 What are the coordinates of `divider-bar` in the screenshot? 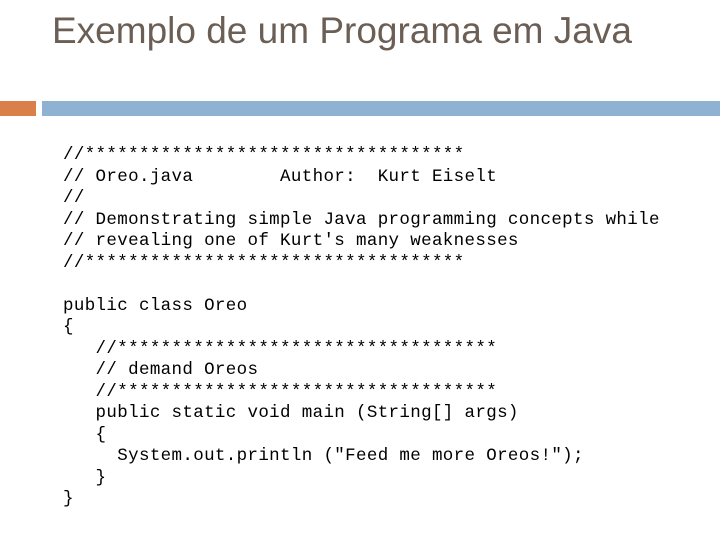 It's located at (381, 108).